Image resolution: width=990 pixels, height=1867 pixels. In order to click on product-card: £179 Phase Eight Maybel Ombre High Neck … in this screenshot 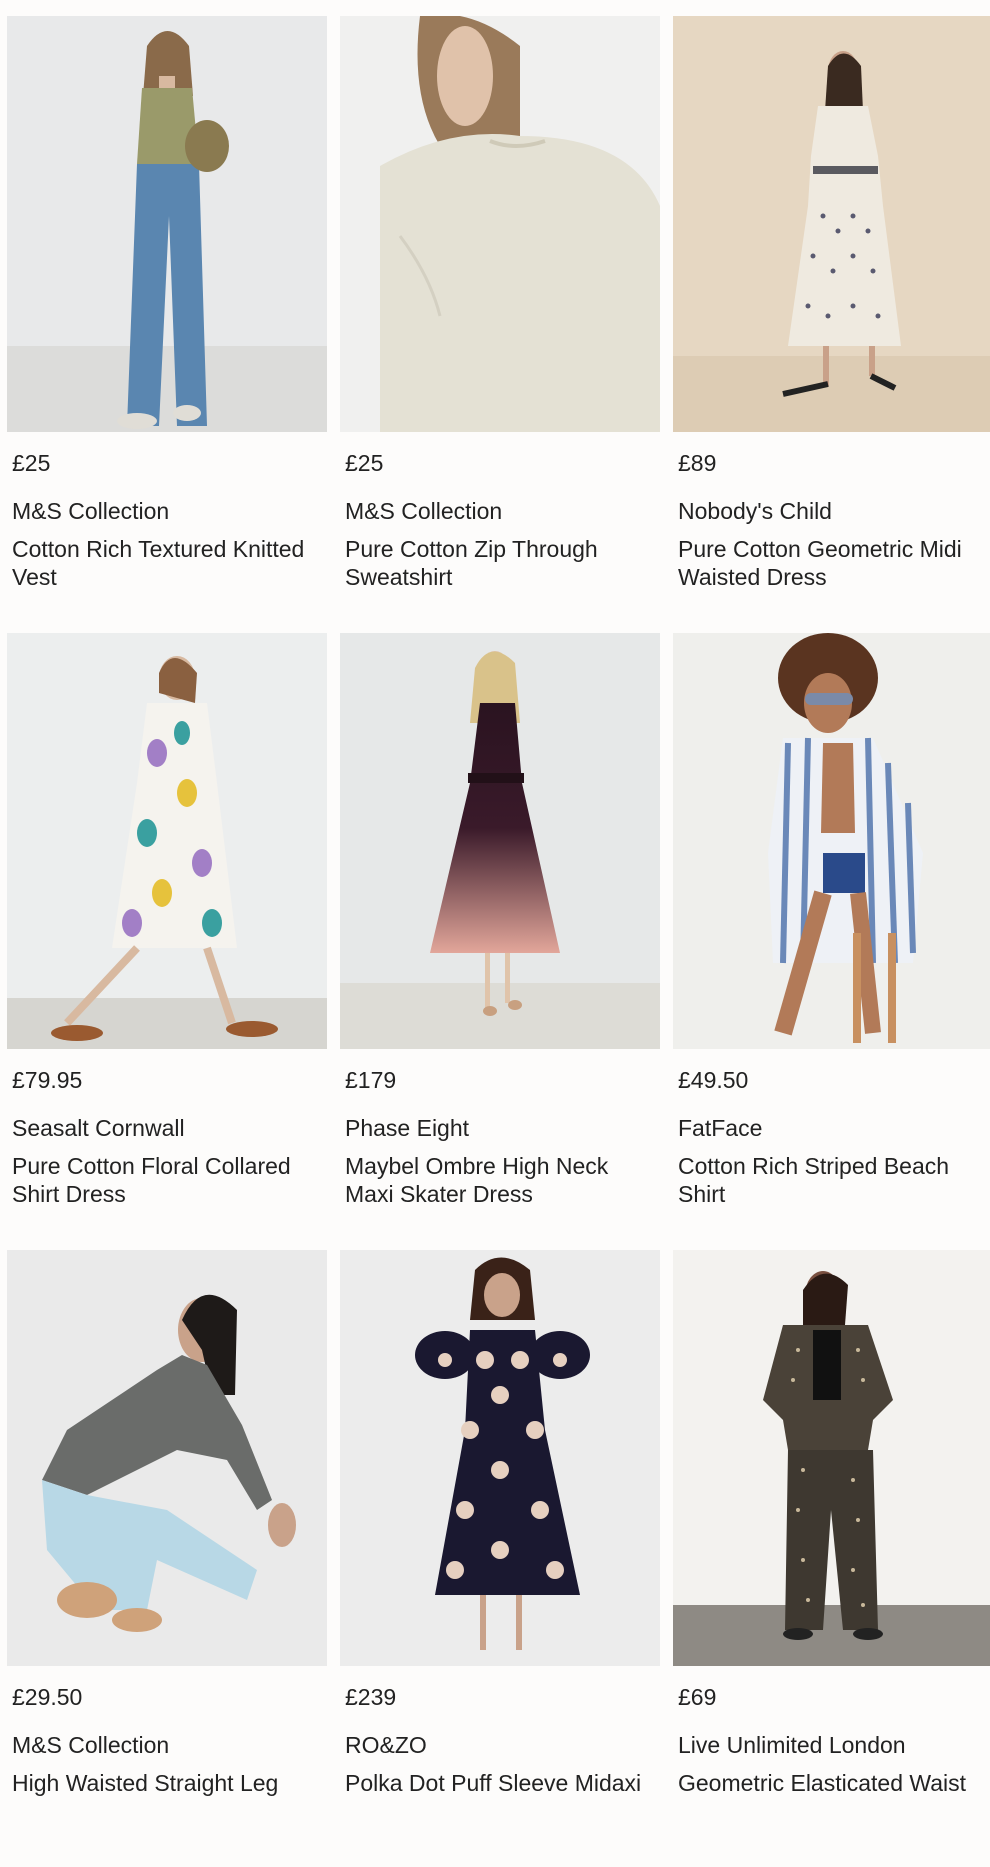, I will do `click(500, 941)`.